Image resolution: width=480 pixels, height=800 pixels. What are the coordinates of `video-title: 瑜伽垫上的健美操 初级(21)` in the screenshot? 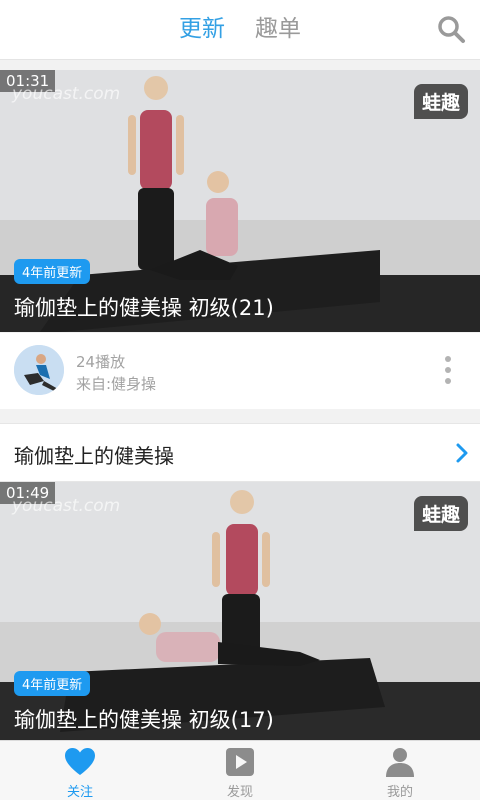 It's located at (144, 307).